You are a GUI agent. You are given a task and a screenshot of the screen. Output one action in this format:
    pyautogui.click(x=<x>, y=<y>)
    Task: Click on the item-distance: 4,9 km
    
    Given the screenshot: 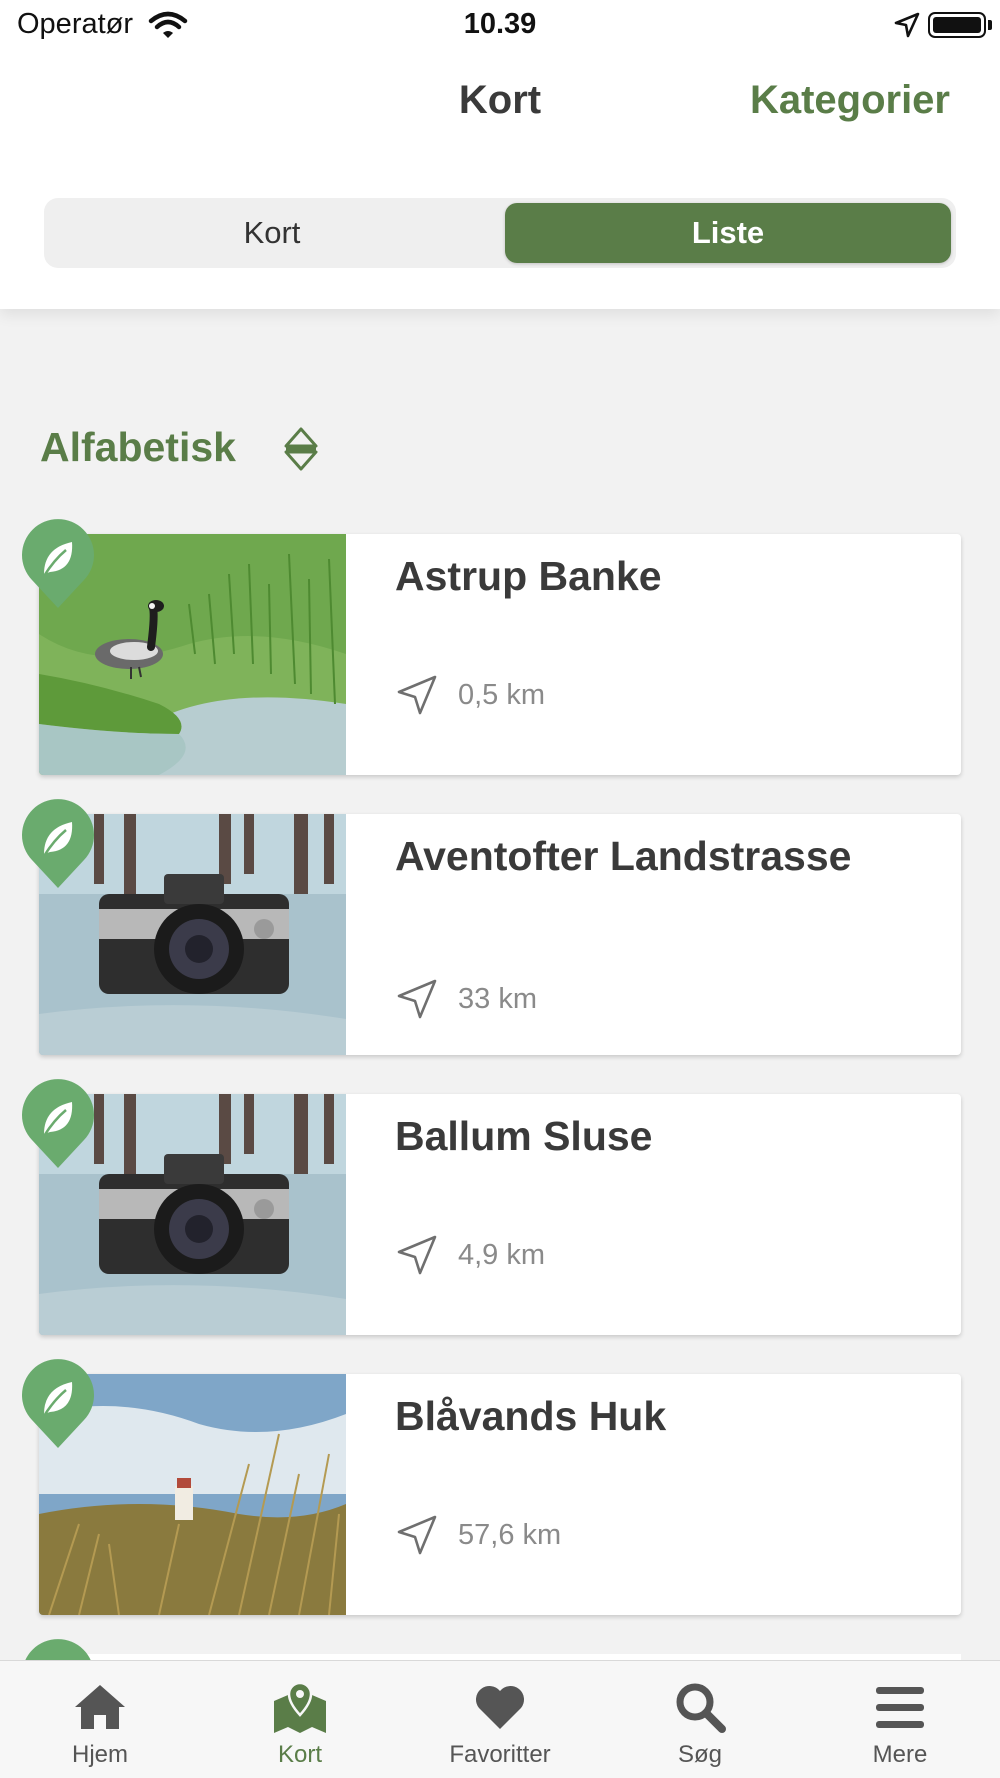 What is the action you would take?
    pyautogui.click(x=470, y=1255)
    